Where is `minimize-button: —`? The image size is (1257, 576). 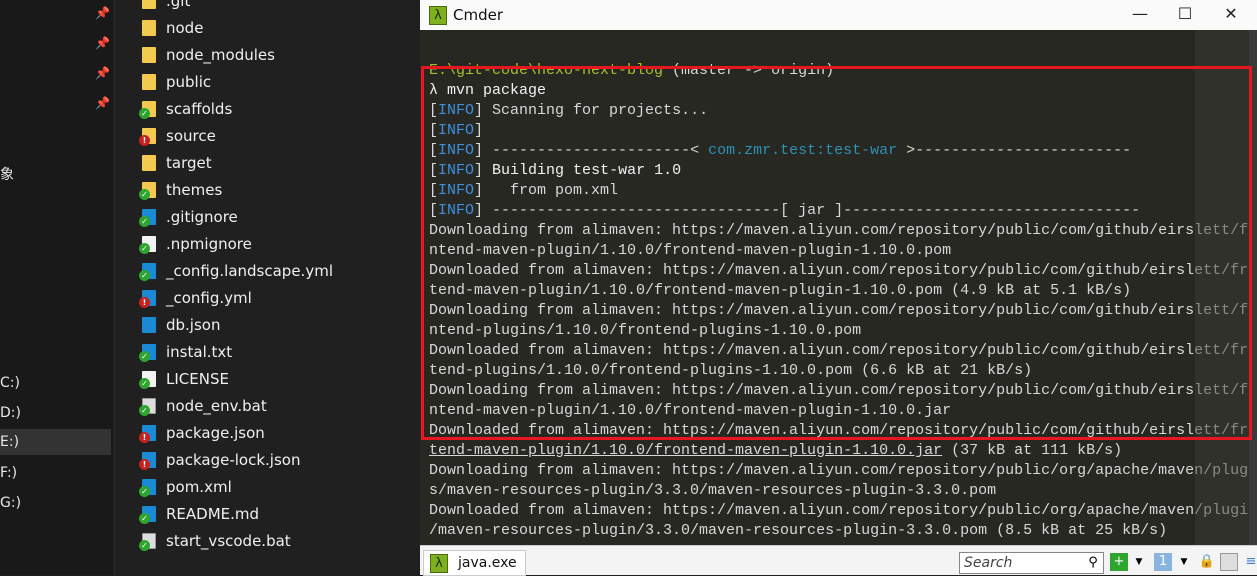
minimize-button: — is located at coordinates (1140, 15).